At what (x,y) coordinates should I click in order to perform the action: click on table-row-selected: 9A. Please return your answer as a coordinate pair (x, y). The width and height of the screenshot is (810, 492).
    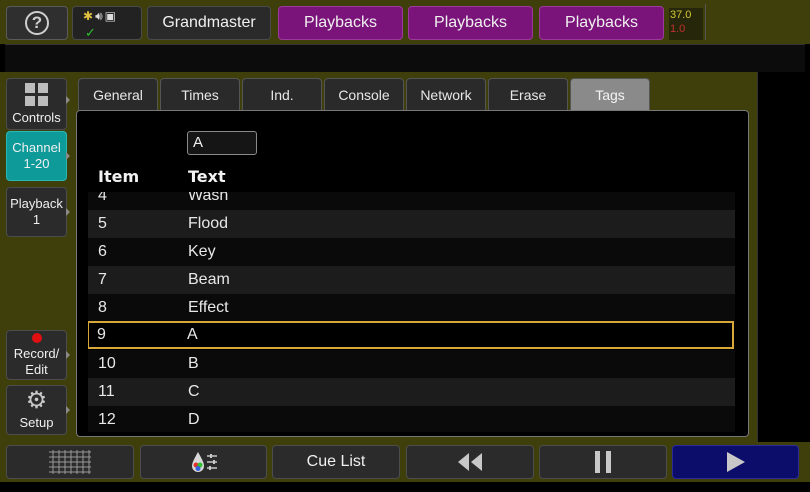
    Looking at the image, I should click on (411, 335).